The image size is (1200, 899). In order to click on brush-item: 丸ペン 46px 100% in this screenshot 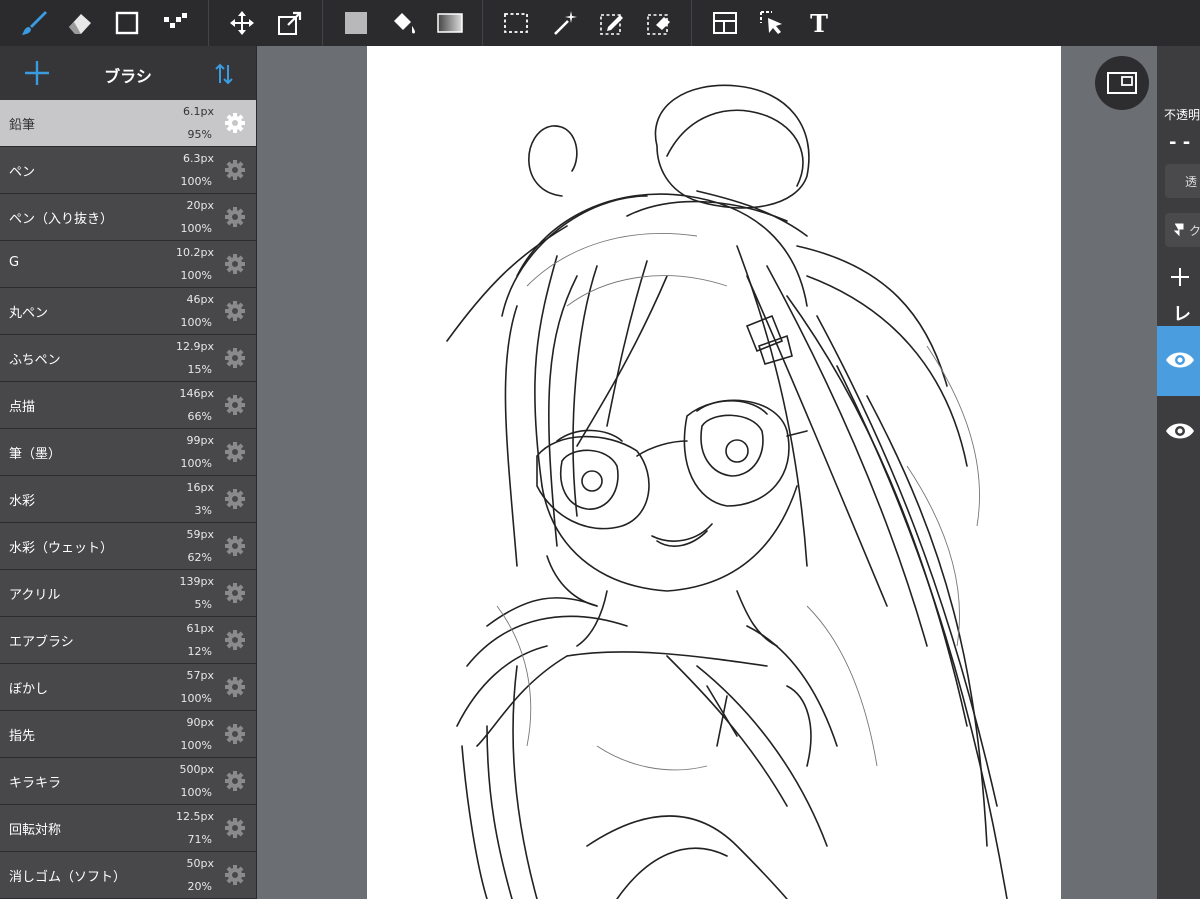, I will do `click(128, 311)`.